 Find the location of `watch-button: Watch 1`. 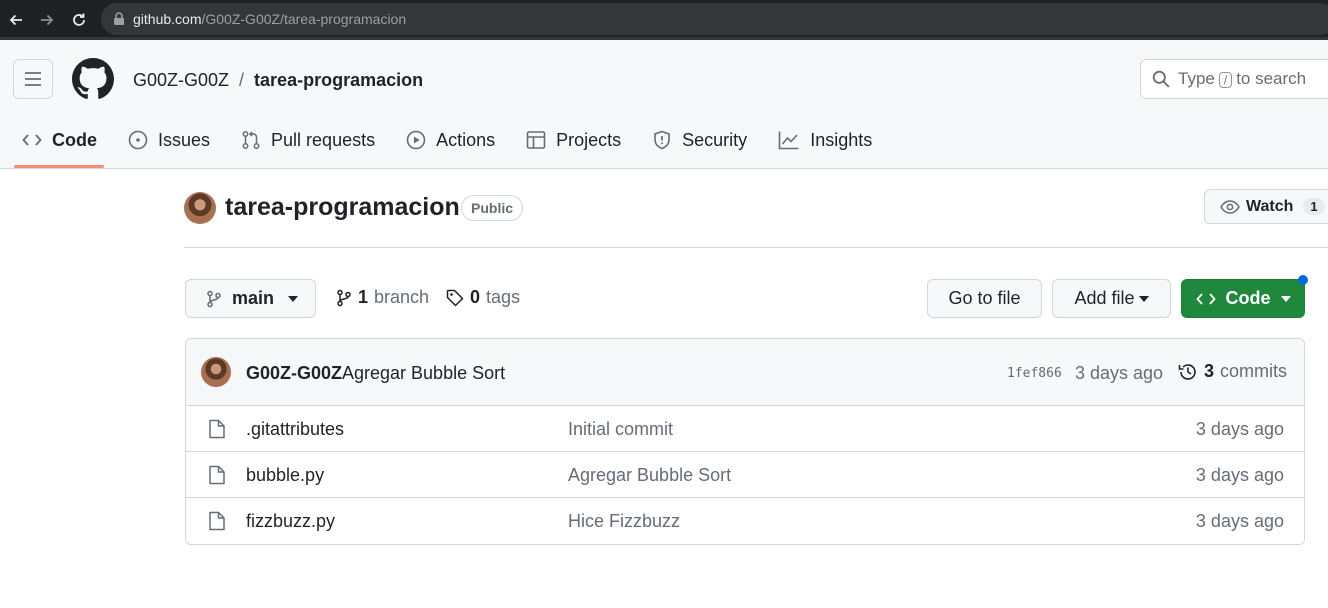

watch-button: Watch 1 is located at coordinates (1266, 206).